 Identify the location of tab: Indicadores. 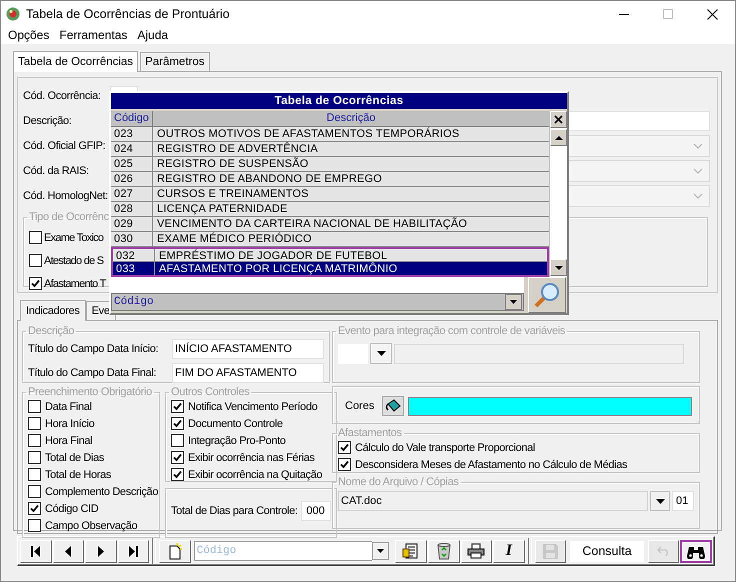
(53, 310).